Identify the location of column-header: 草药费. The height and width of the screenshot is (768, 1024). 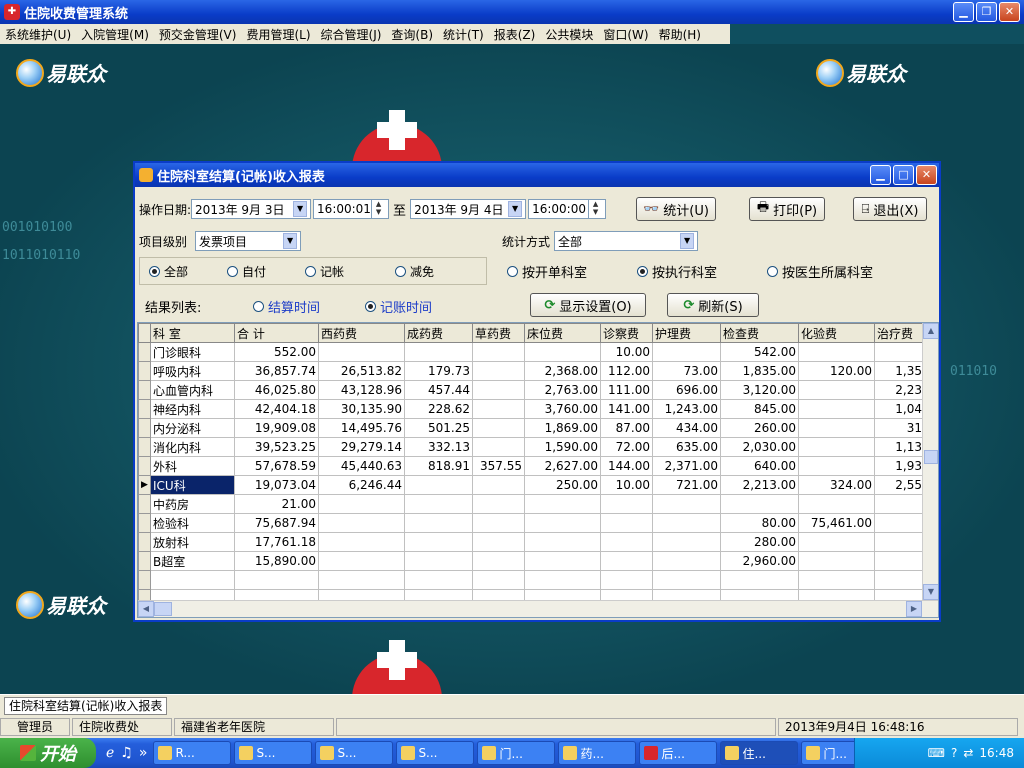
(498, 333).